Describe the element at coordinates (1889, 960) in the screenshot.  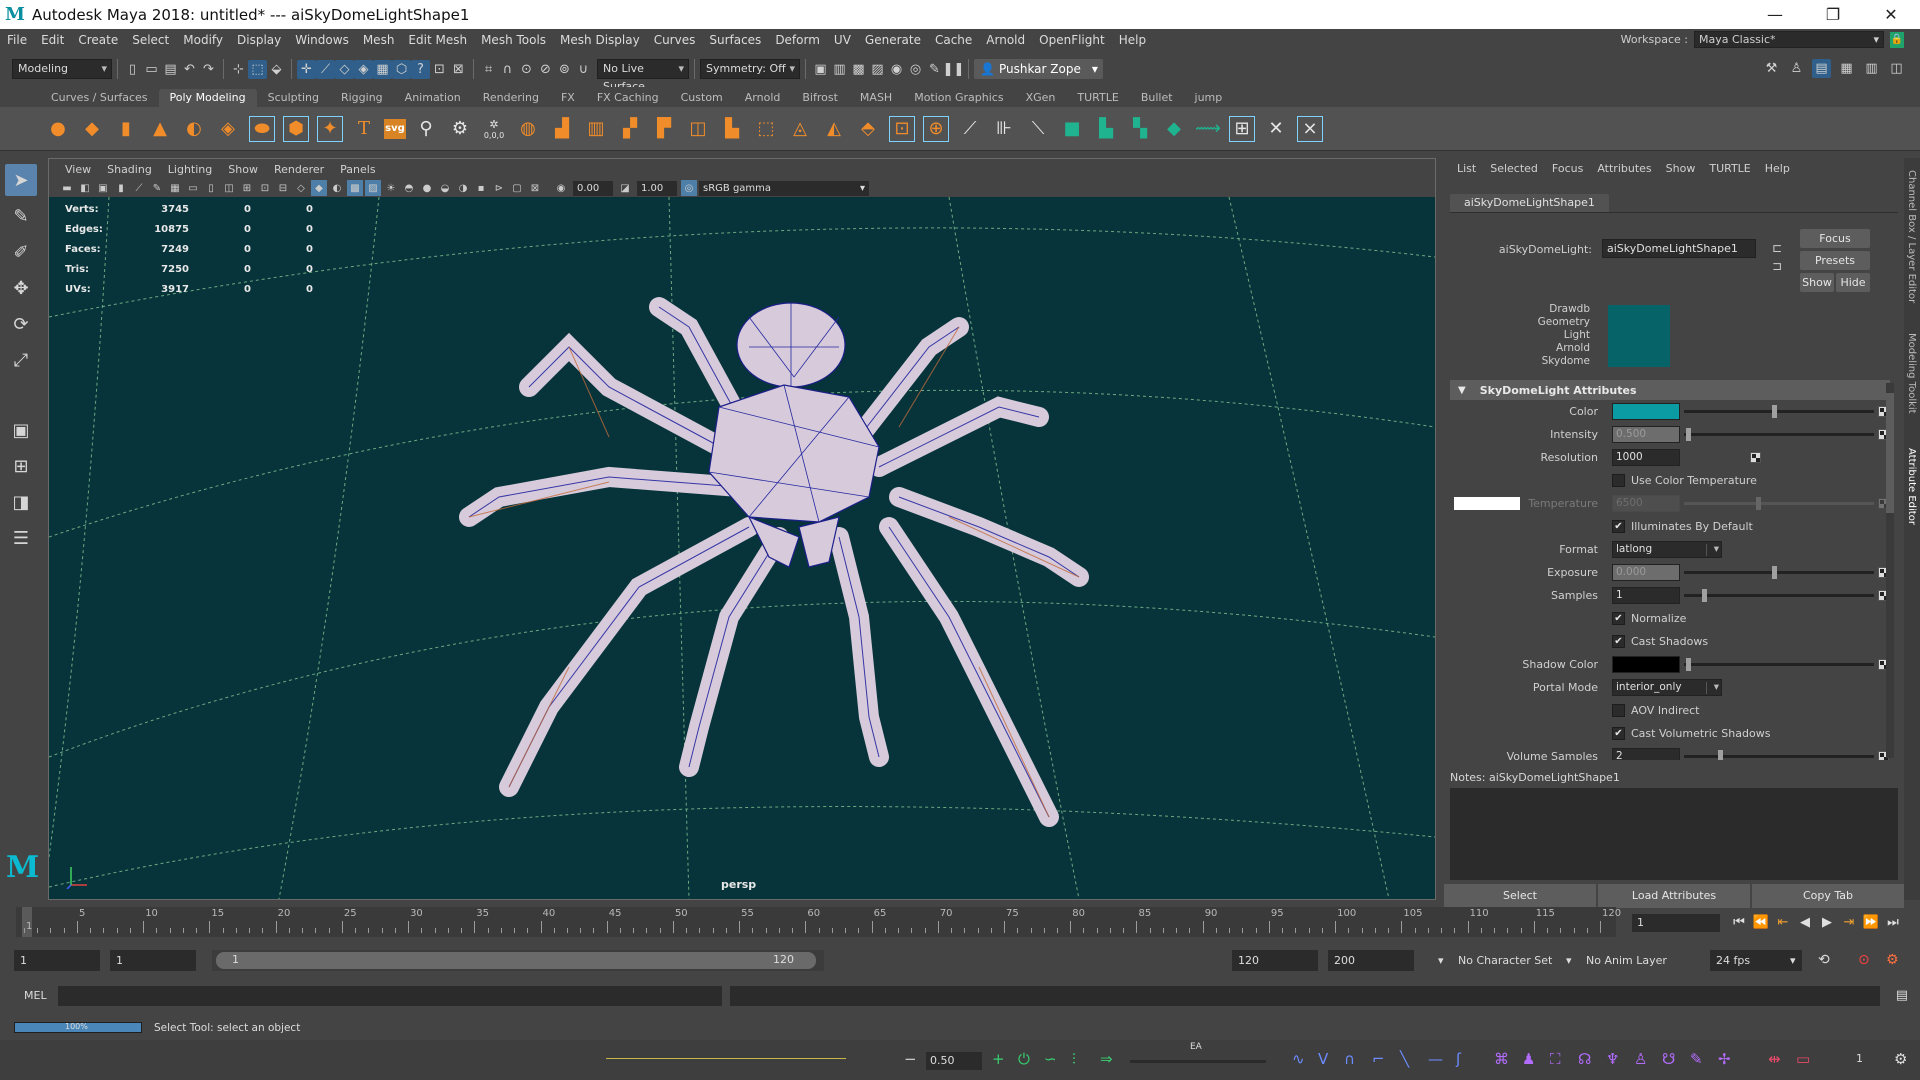
I see `animation-preferences-icon: ⚙` at that location.